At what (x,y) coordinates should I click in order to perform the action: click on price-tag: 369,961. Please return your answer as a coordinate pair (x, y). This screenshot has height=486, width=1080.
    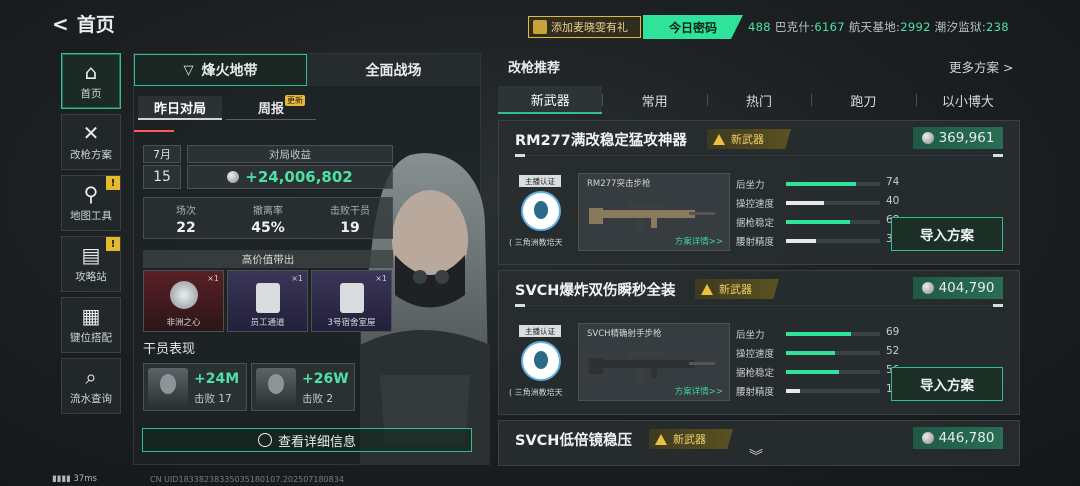
    Looking at the image, I should click on (958, 138).